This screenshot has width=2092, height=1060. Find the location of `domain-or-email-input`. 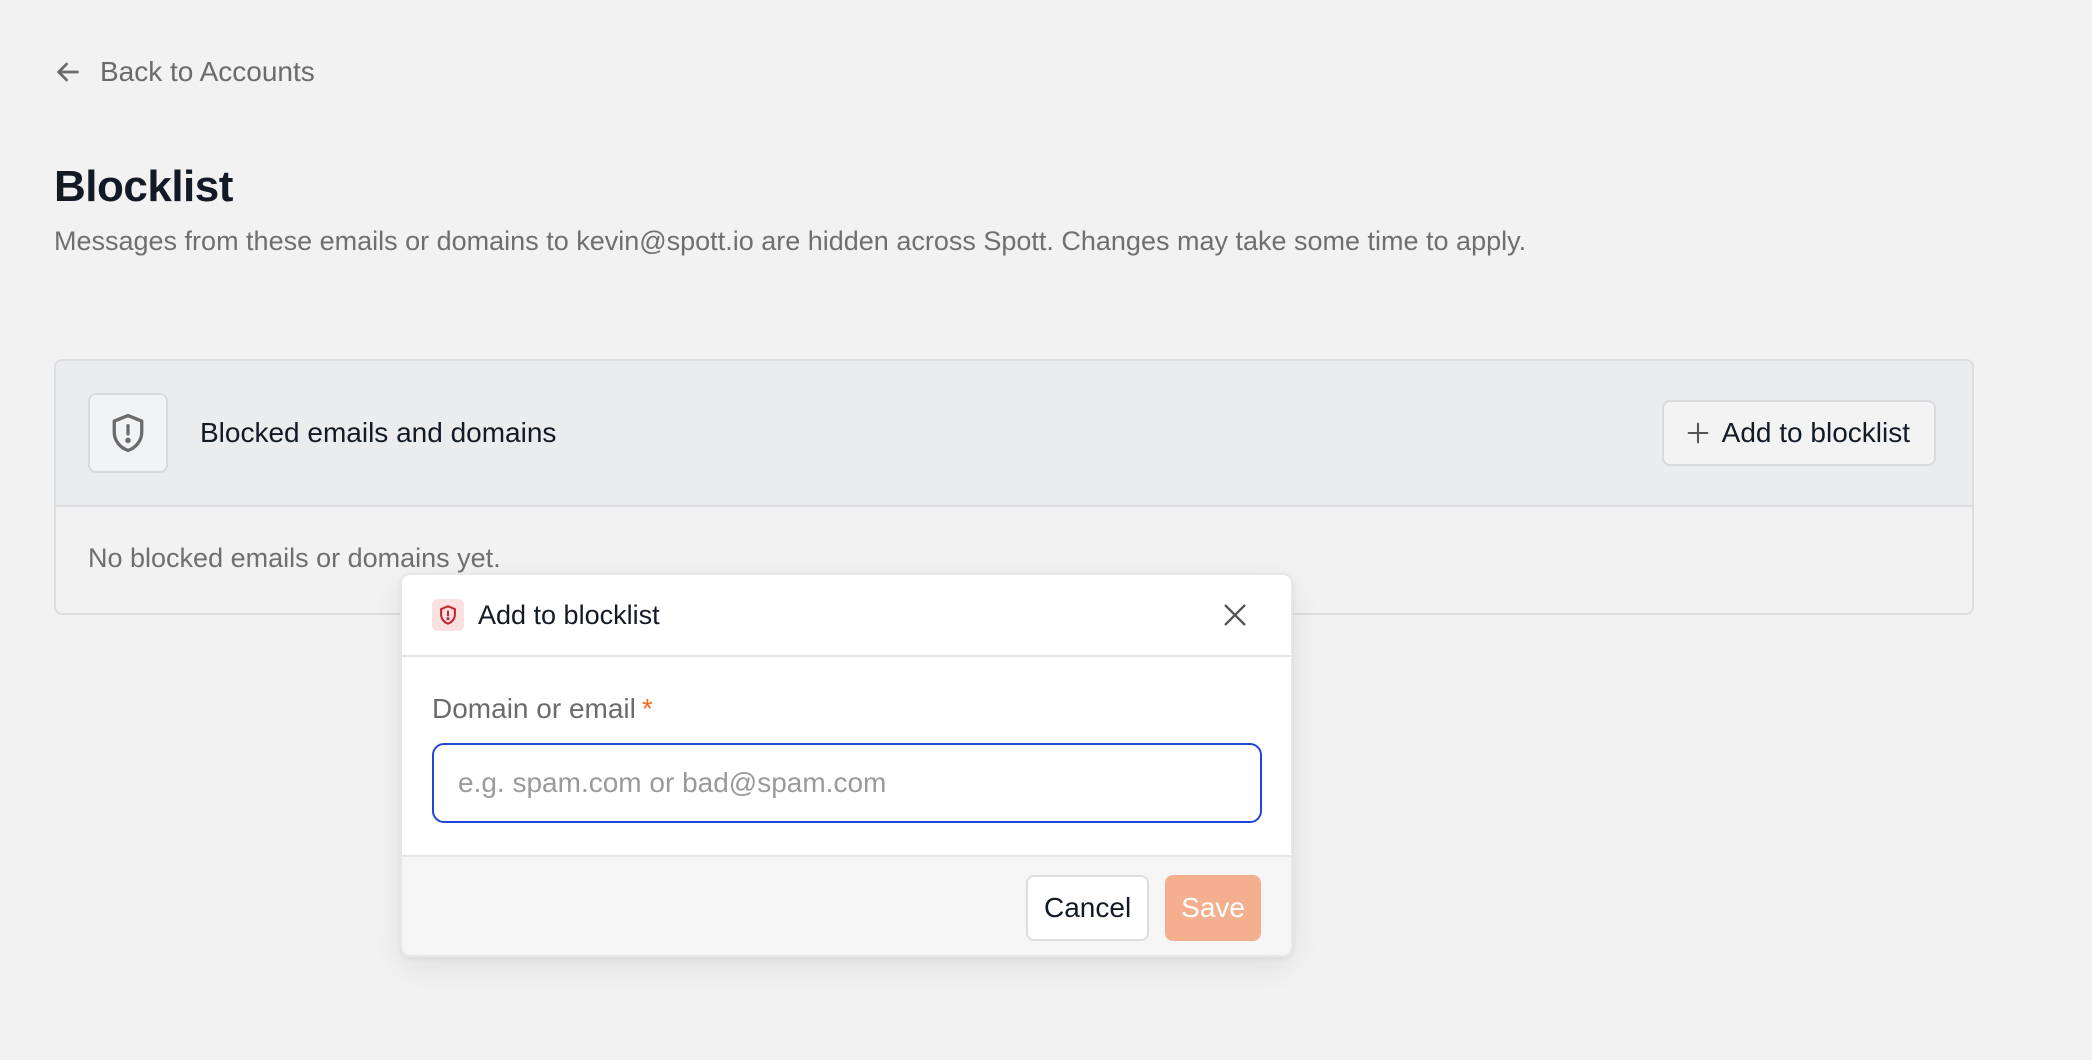

domain-or-email-input is located at coordinates (847, 783).